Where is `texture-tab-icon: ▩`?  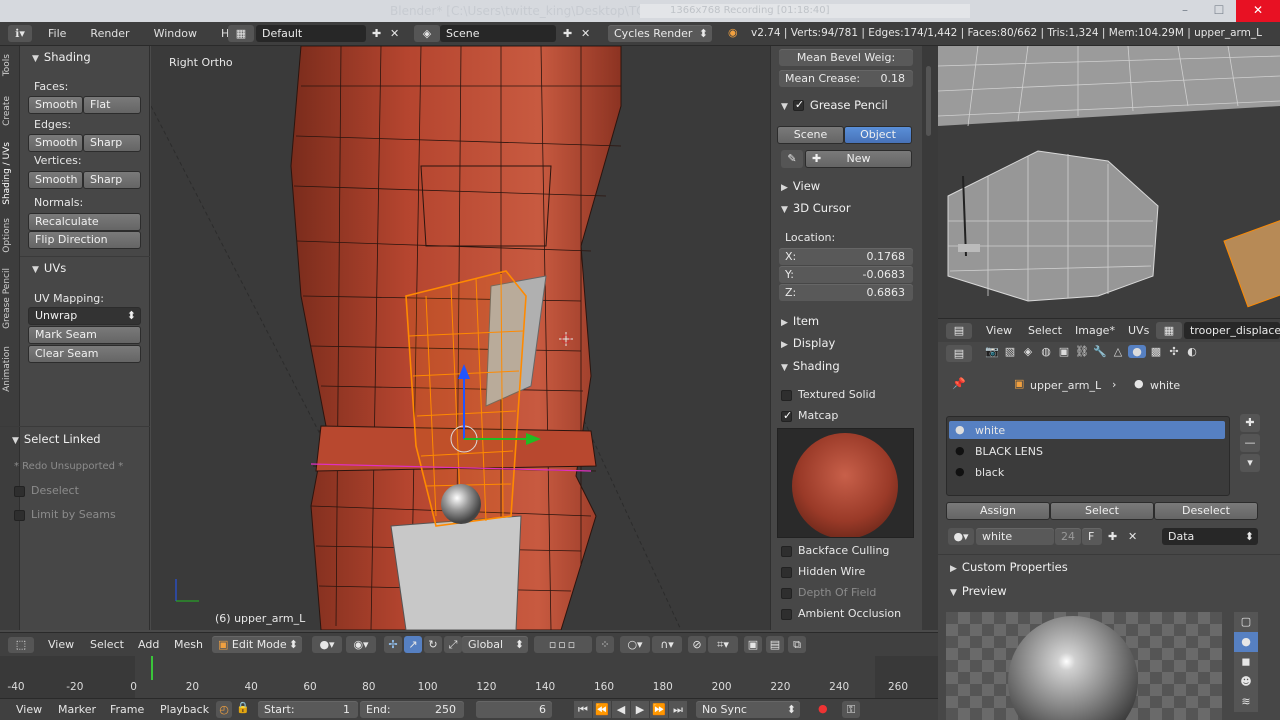 texture-tab-icon: ▩ is located at coordinates (1156, 351).